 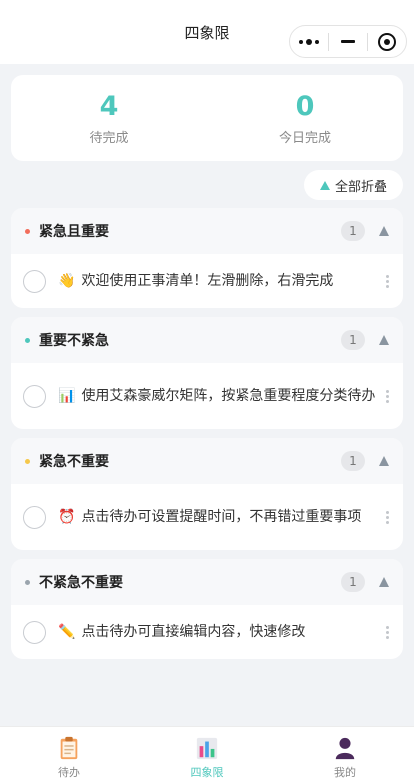 I want to click on bar-chart-icon: 📊, so click(x=67, y=396).